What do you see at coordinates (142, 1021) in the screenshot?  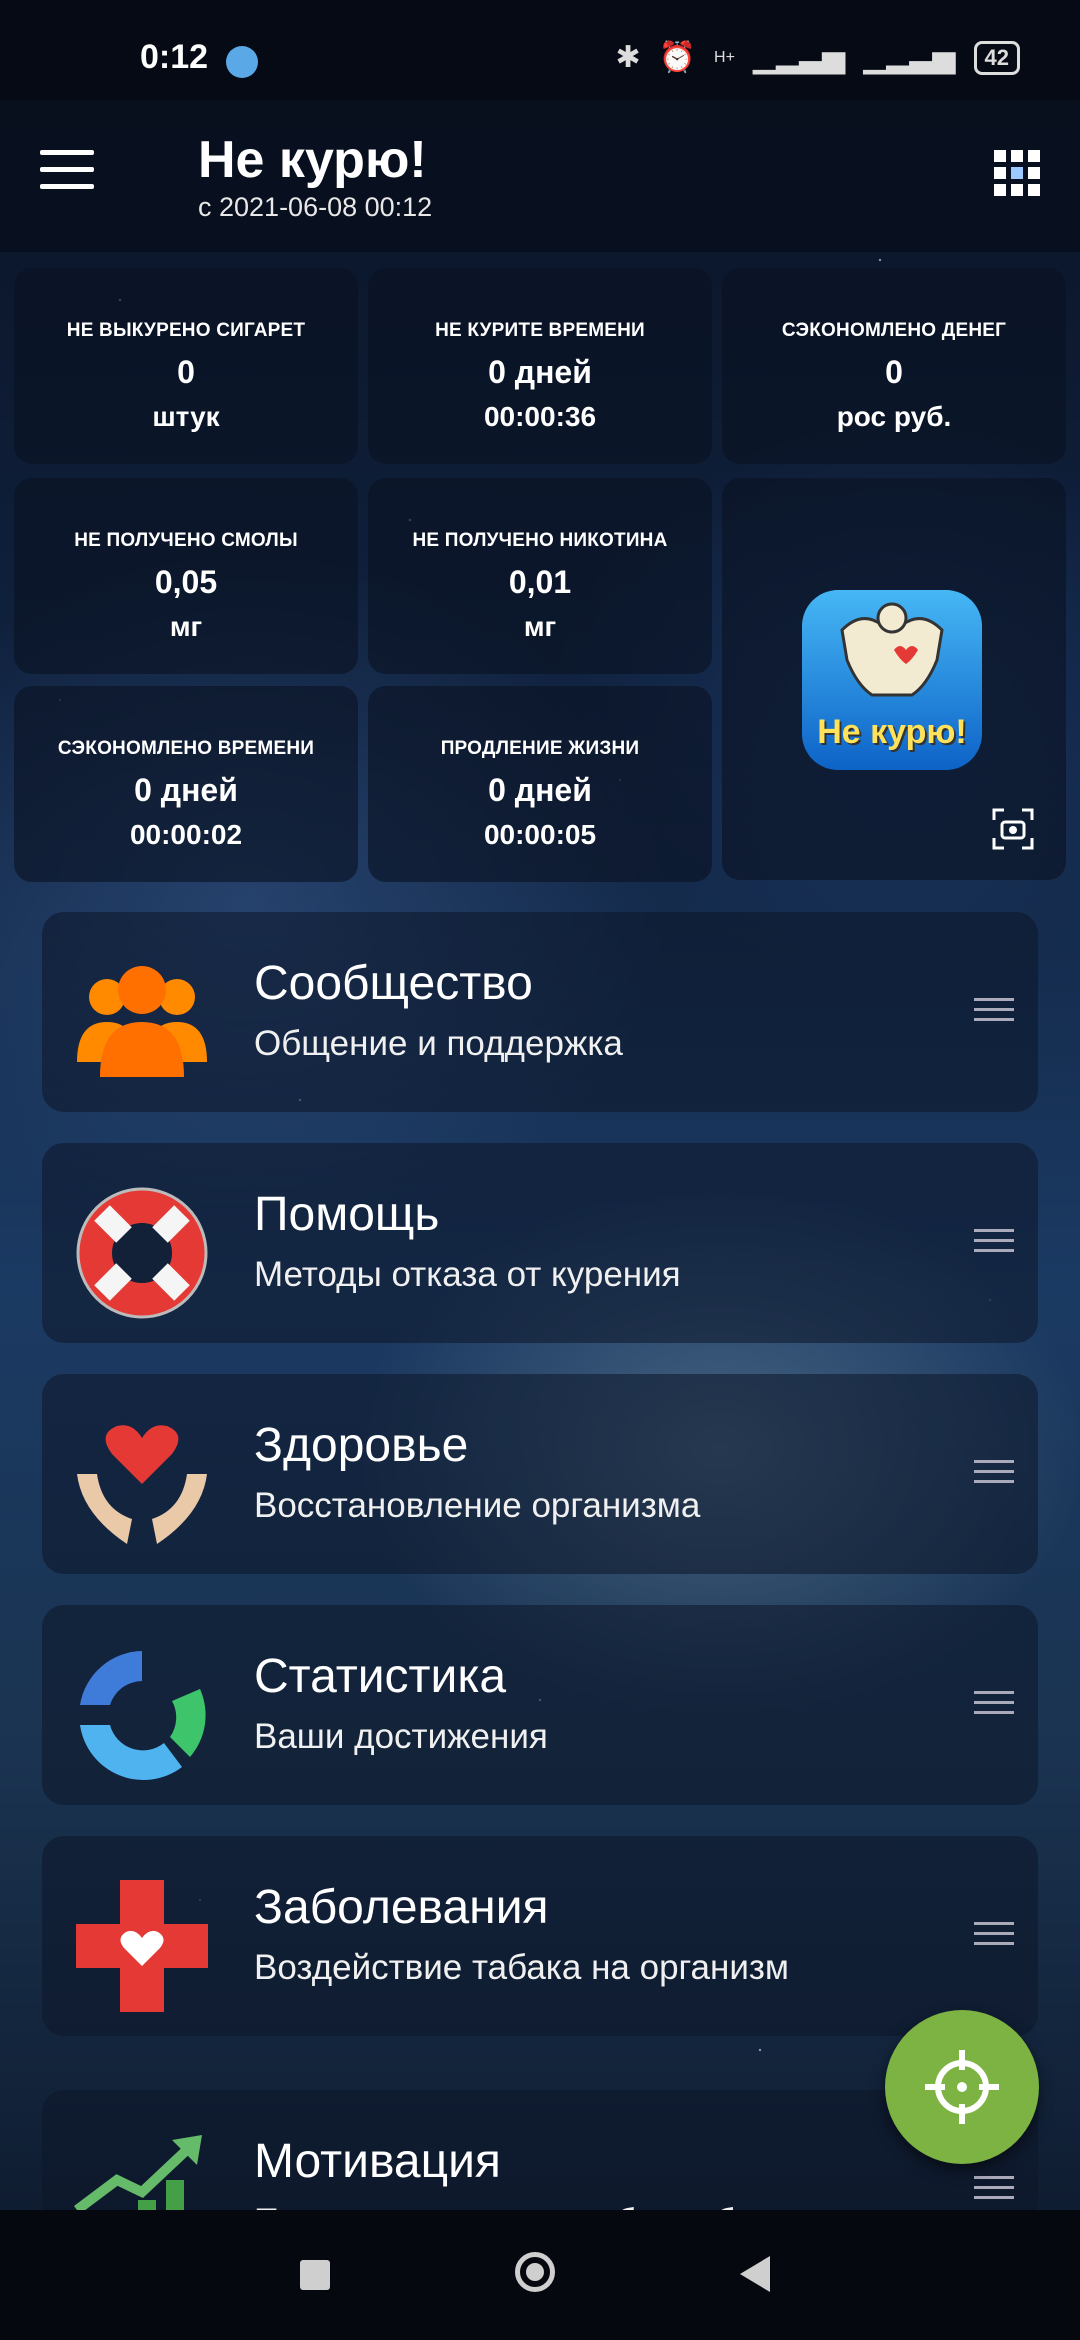 I see `community-icon` at bounding box center [142, 1021].